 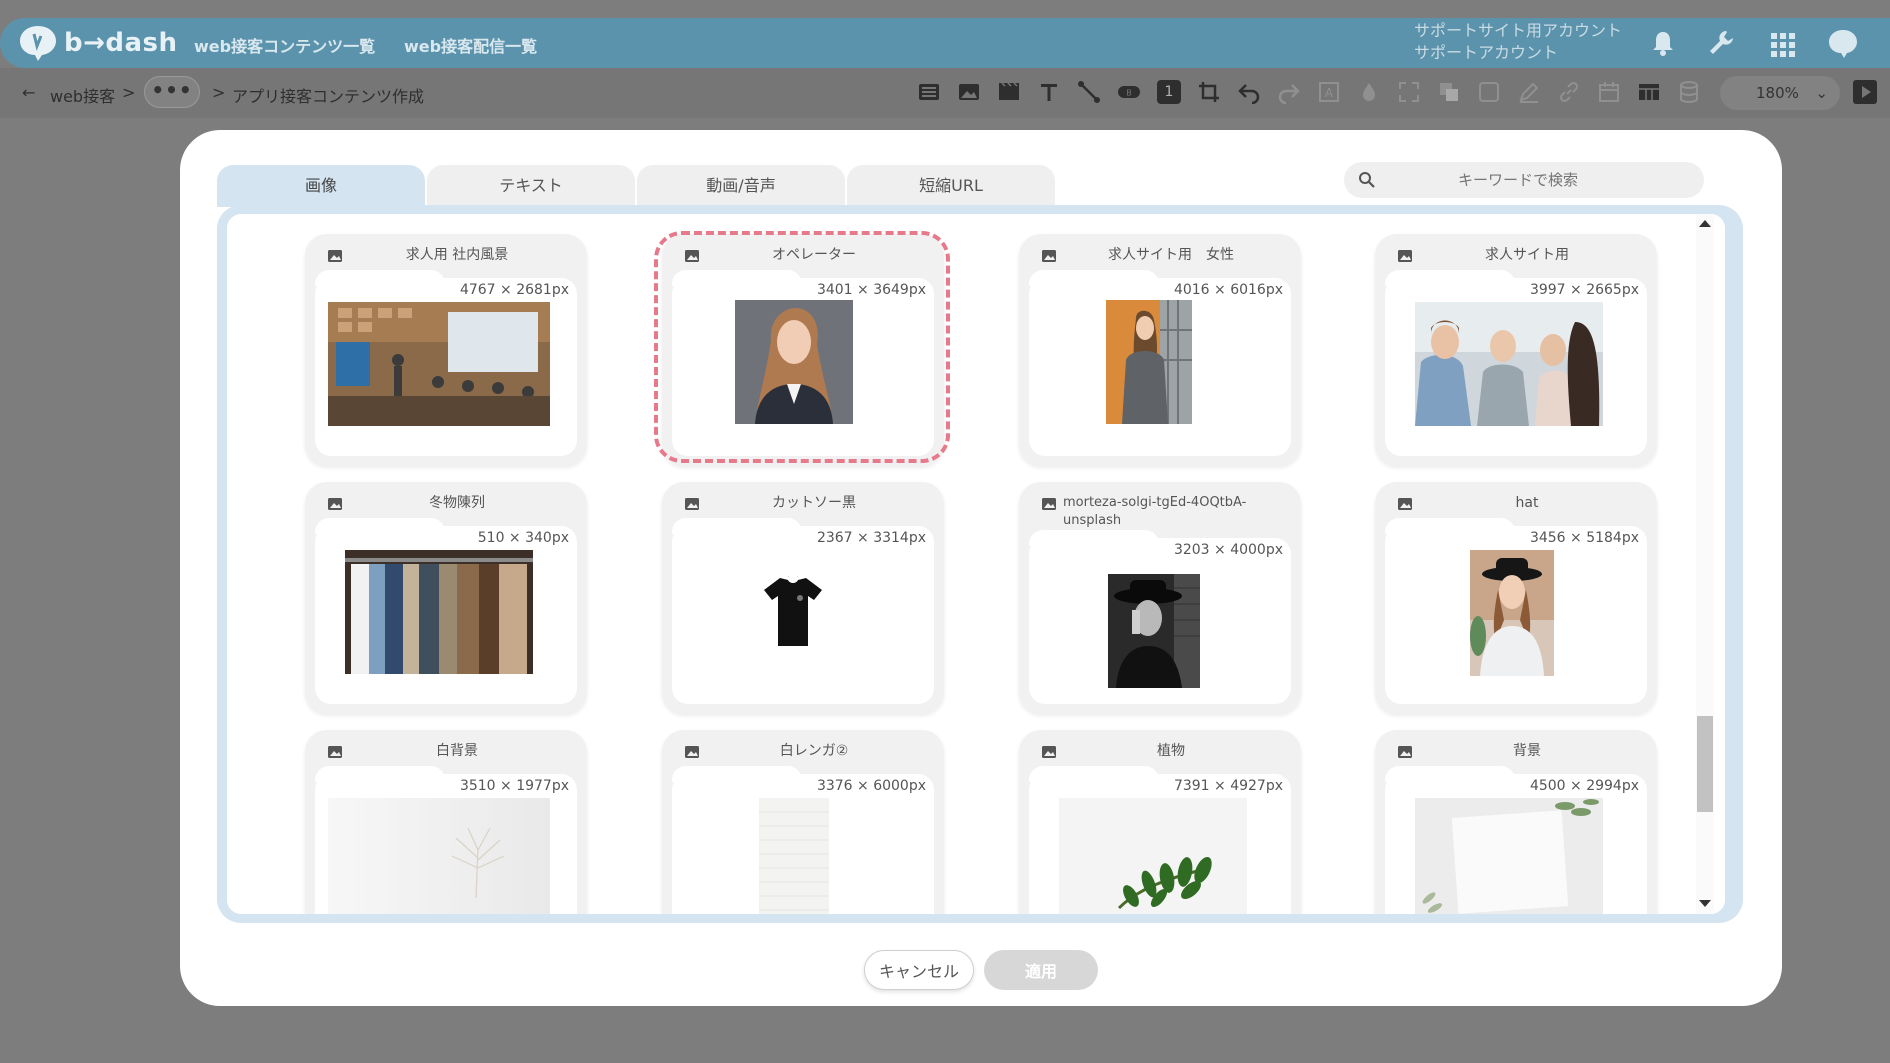 I want to click on text-frame-icon: A, so click(x=1329, y=92).